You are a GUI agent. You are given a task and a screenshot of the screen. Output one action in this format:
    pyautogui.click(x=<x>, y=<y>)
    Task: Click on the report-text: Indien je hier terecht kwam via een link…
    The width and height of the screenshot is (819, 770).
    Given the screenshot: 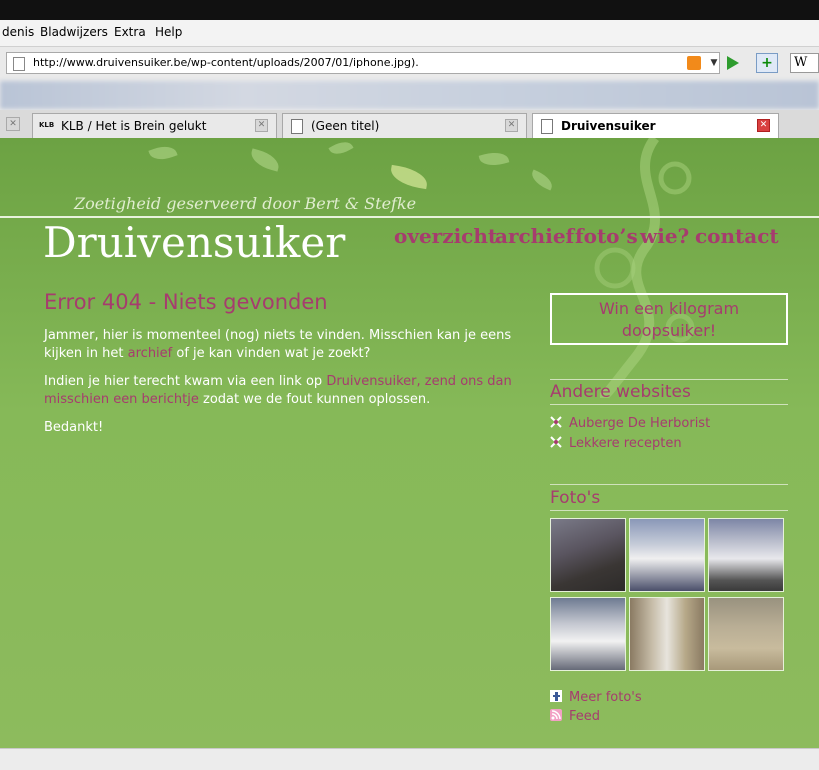 What is the action you would take?
    pyautogui.click(x=185, y=381)
    